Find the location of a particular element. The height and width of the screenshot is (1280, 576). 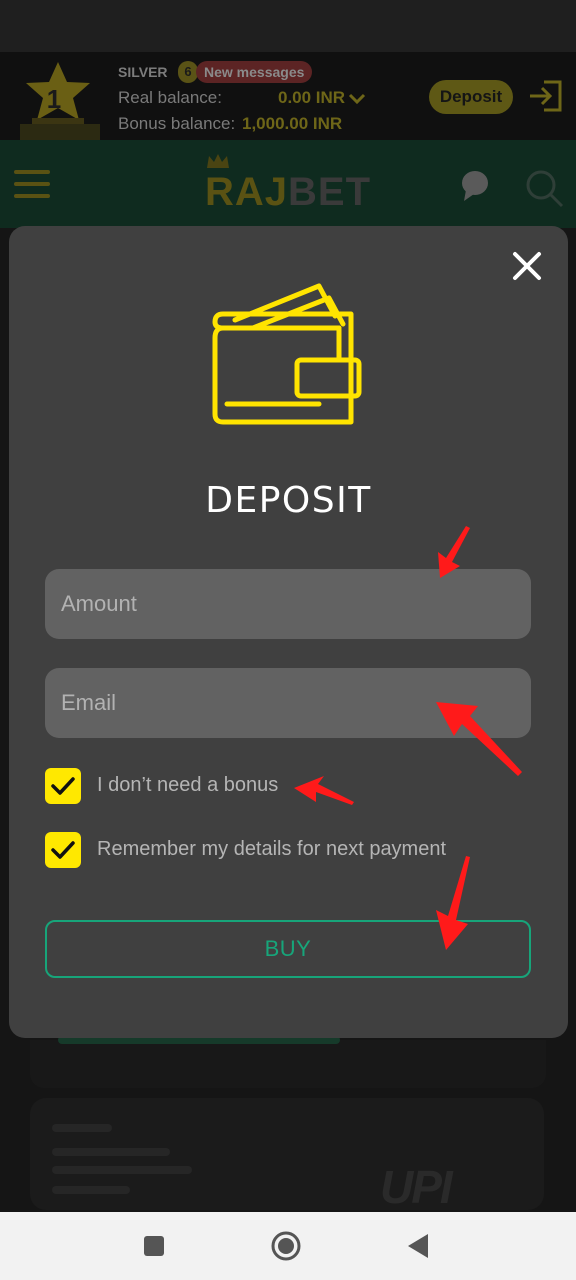

remember-details-checkbox is located at coordinates (63, 850).